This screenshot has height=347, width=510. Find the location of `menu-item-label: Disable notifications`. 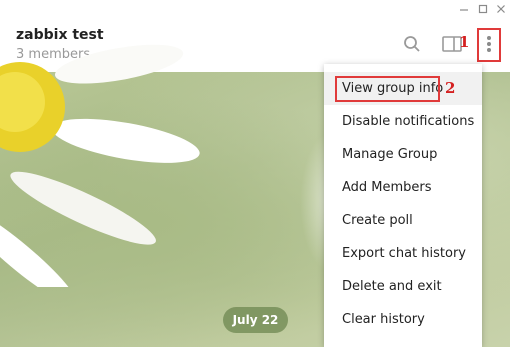

menu-item-label: Disable notifications is located at coordinates (408, 121).